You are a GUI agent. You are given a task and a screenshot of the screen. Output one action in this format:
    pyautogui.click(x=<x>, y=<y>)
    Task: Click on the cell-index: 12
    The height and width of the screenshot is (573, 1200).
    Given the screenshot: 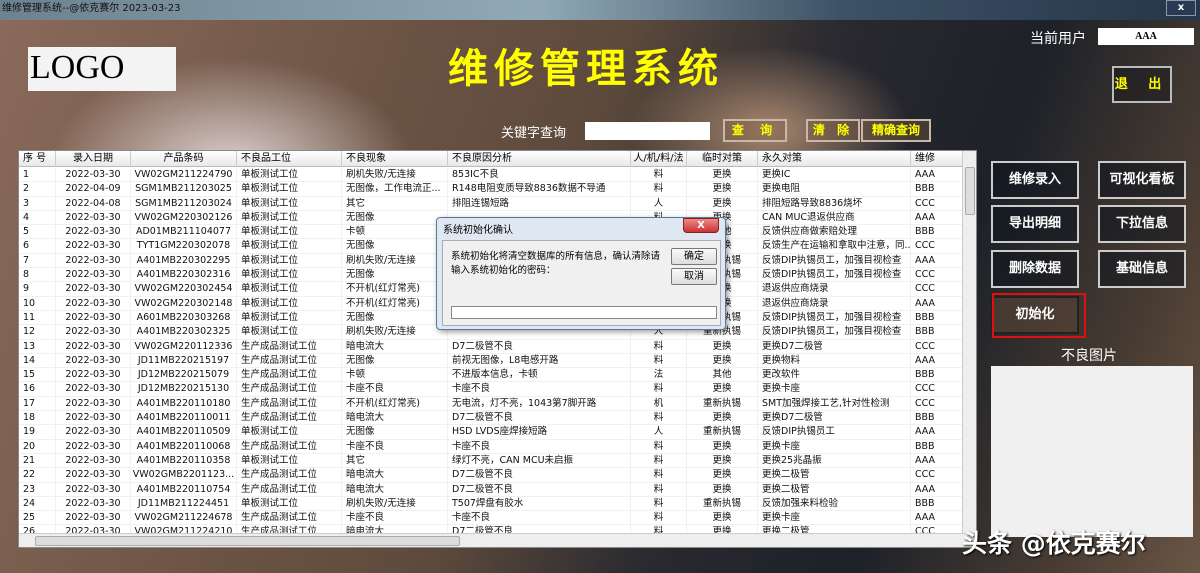 What is the action you would take?
    pyautogui.click(x=37, y=332)
    